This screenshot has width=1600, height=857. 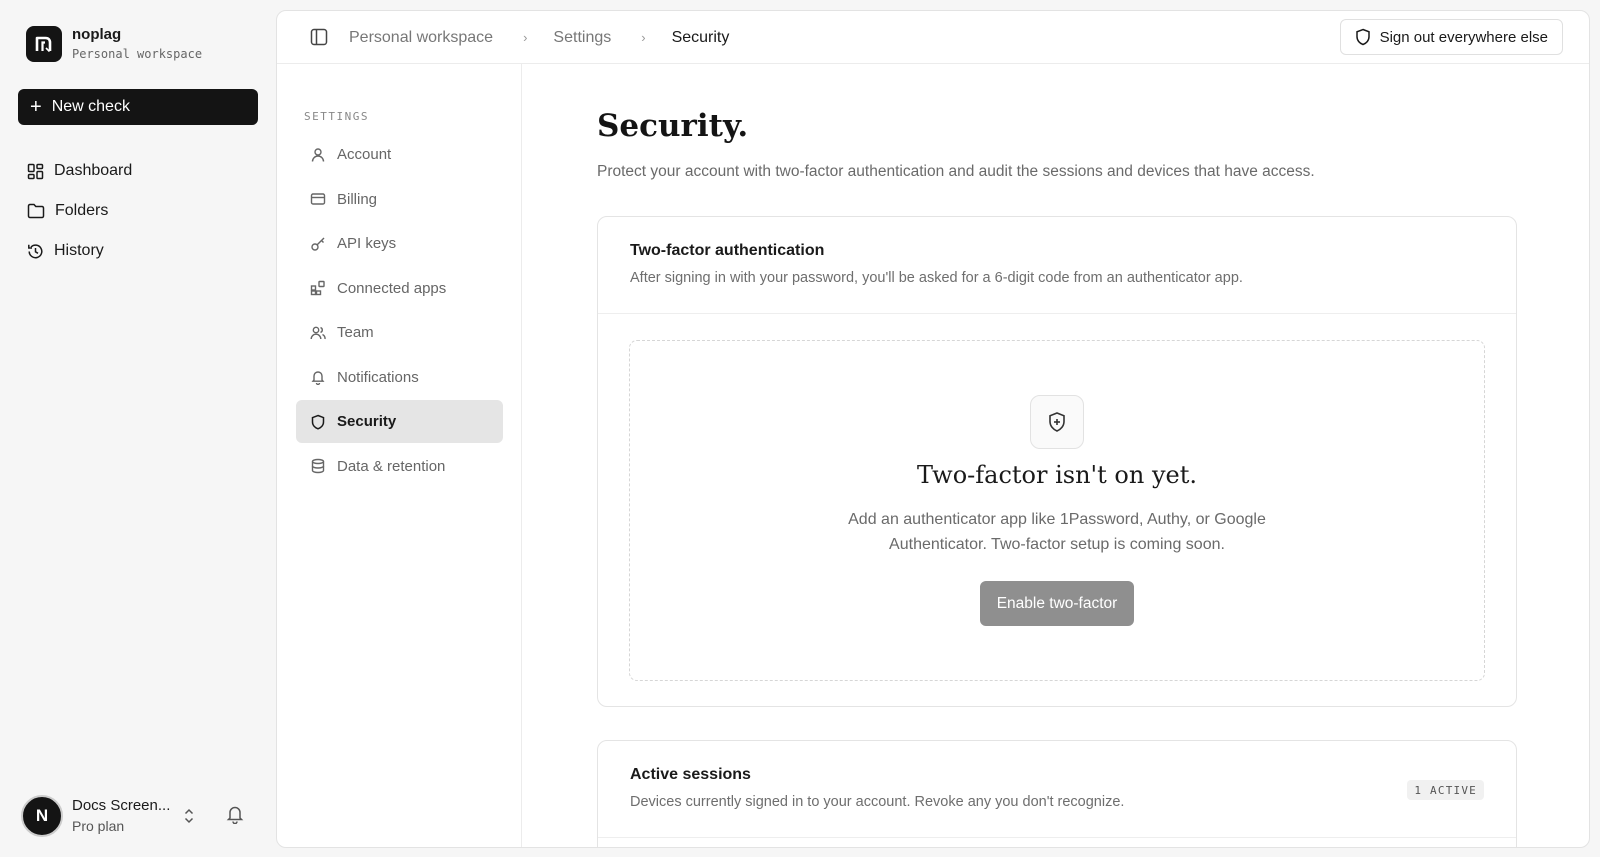 I want to click on breadcrumb-security: Security, so click(x=700, y=37).